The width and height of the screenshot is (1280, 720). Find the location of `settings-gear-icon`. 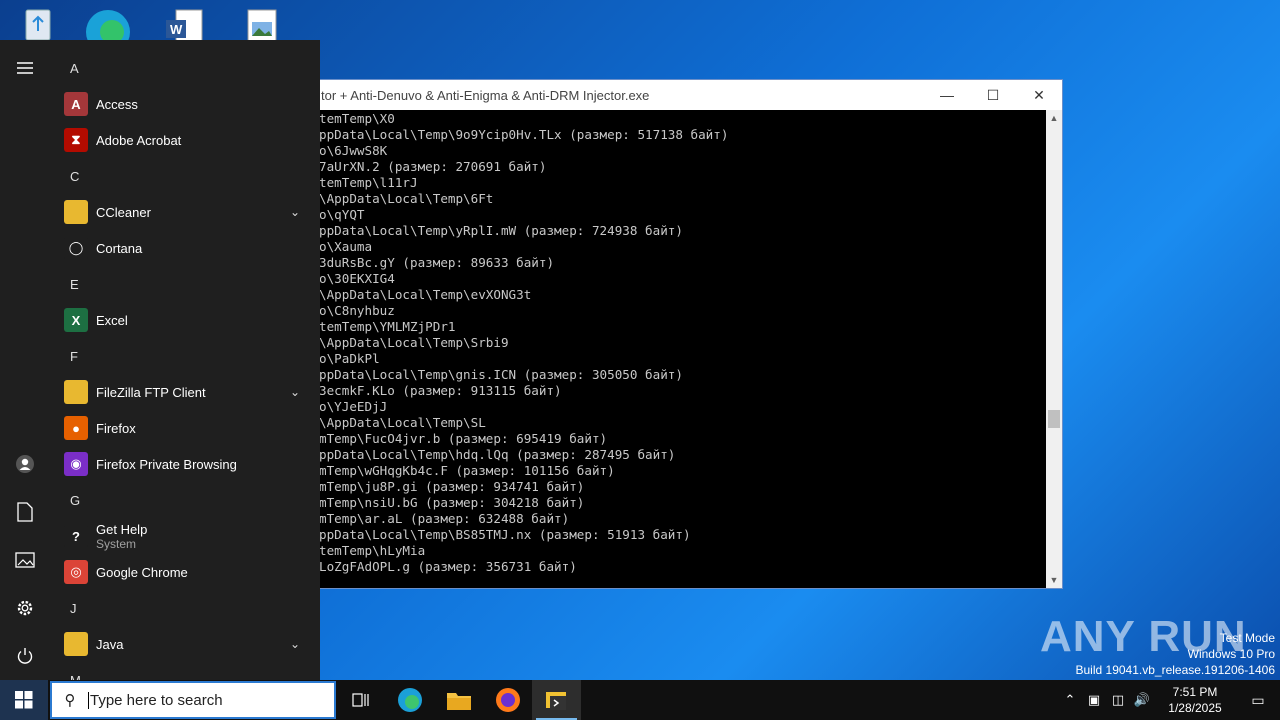

settings-gear-icon is located at coordinates (25, 608).